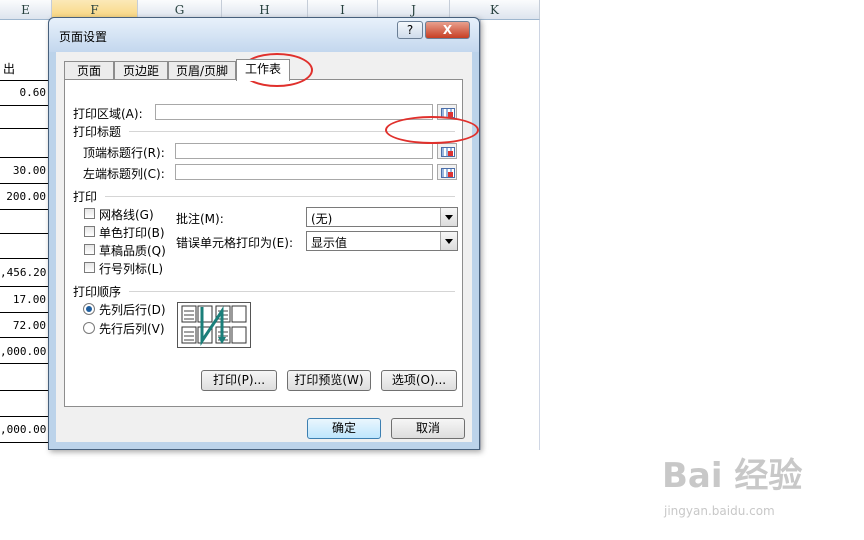  What do you see at coordinates (89, 328) in the screenshot?
I see `over-down-radio` at bounding box center [89, 328].